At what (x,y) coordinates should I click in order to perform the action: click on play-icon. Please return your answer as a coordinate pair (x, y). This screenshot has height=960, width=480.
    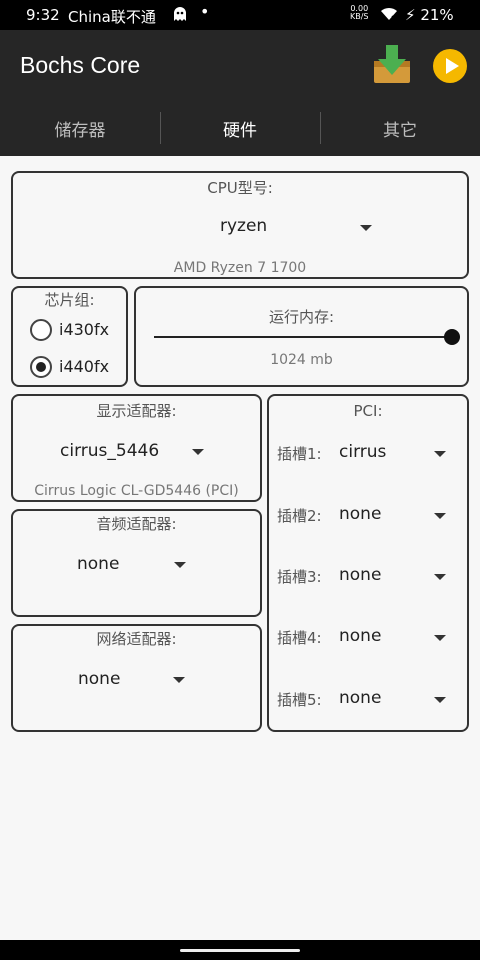
    Looking at the image, I should click on (450, 66).